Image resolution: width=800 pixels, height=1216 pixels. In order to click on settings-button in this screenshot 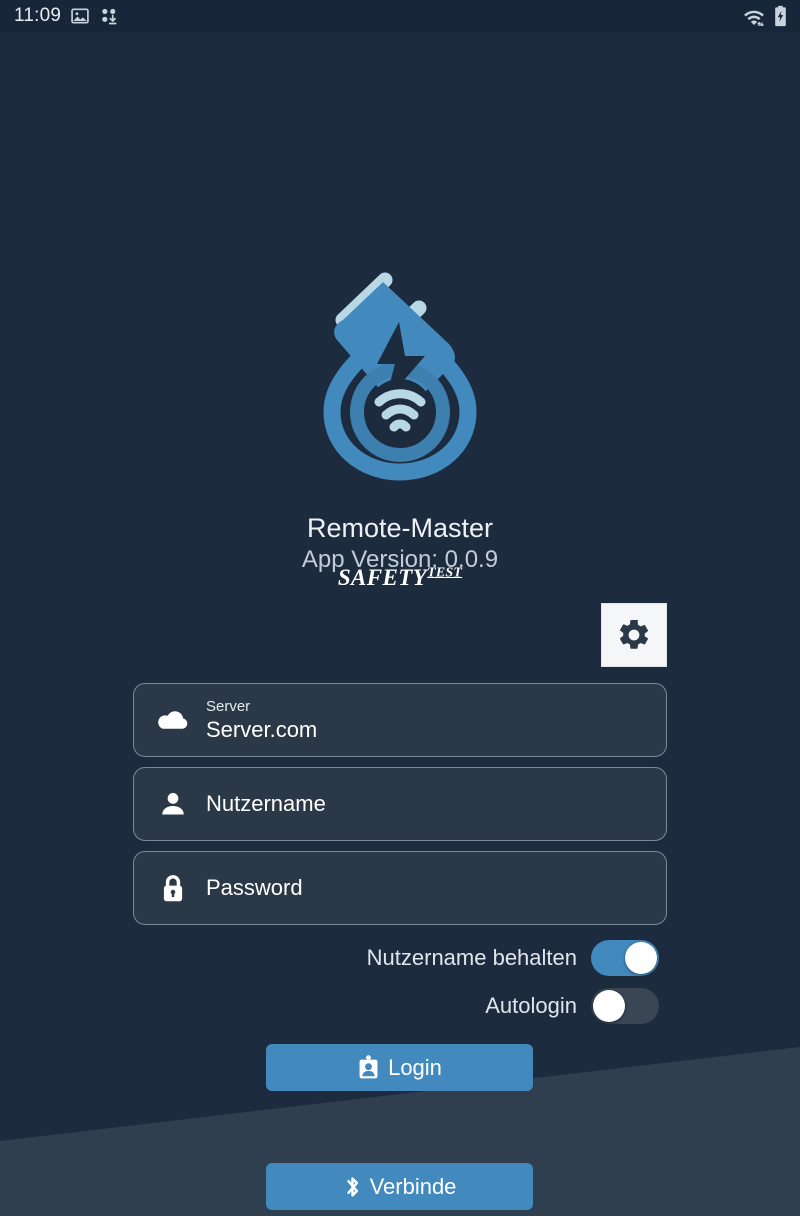, I will do `click(634, 635)`.